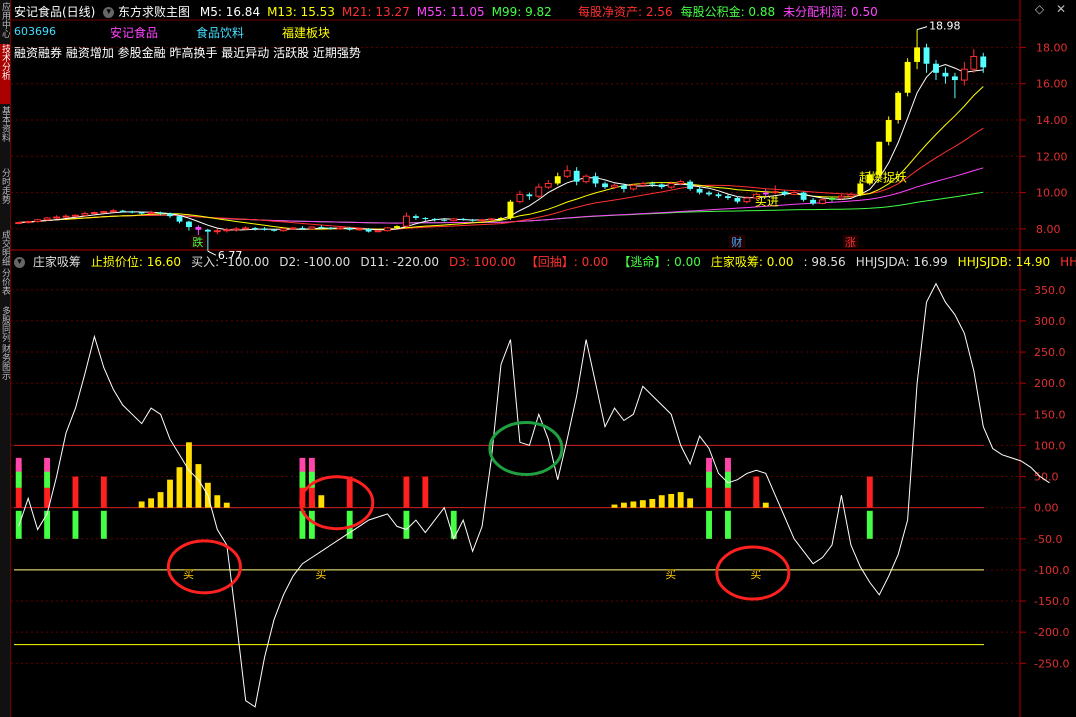  I want to click on ma-legend-item: M13: 15.53, so click(301, 12).